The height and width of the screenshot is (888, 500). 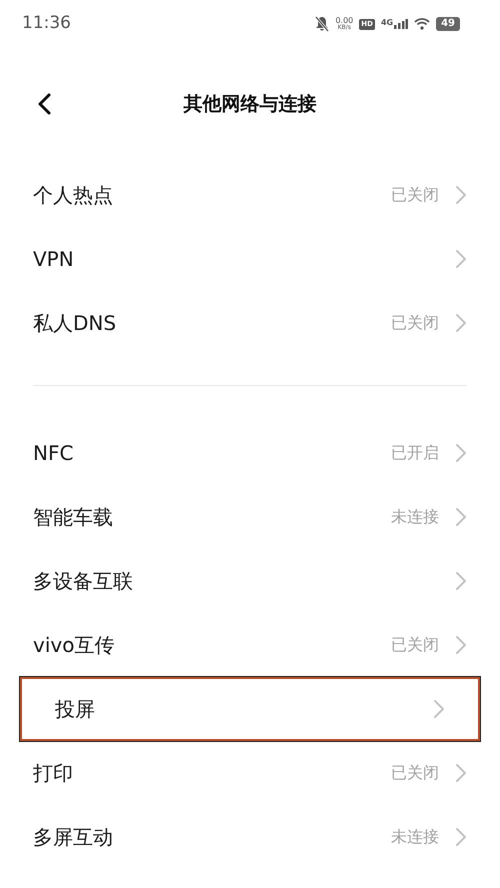 I want to click on settings-row: vivo互传 已关闭, so click(x=250, y=645).